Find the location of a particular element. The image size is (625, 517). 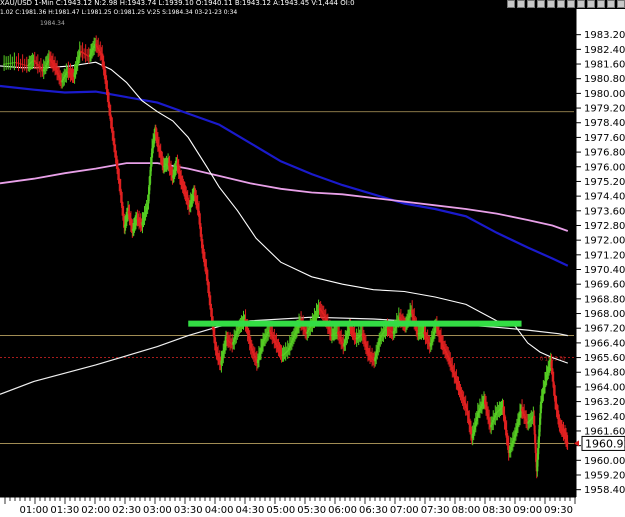

time-tick-label: 07:00 is located at coordinates (404, 510).